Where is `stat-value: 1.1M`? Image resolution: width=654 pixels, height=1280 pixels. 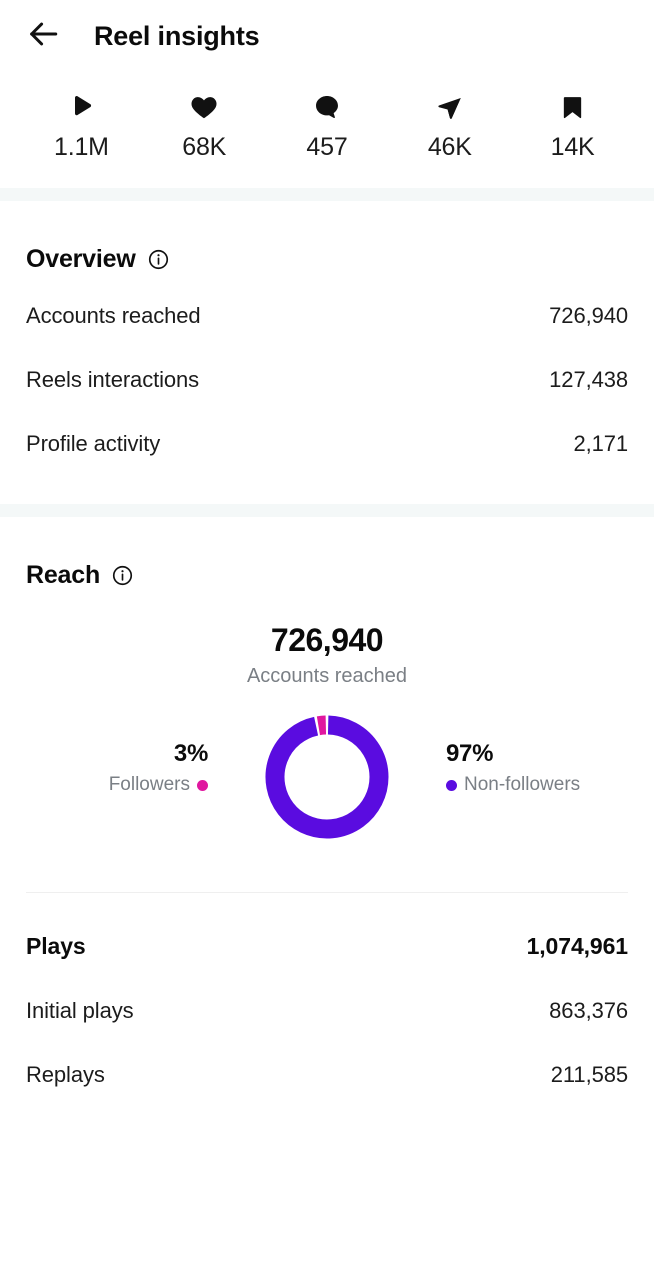
stat-value: 1.1M is located at coordinates (81, 147).